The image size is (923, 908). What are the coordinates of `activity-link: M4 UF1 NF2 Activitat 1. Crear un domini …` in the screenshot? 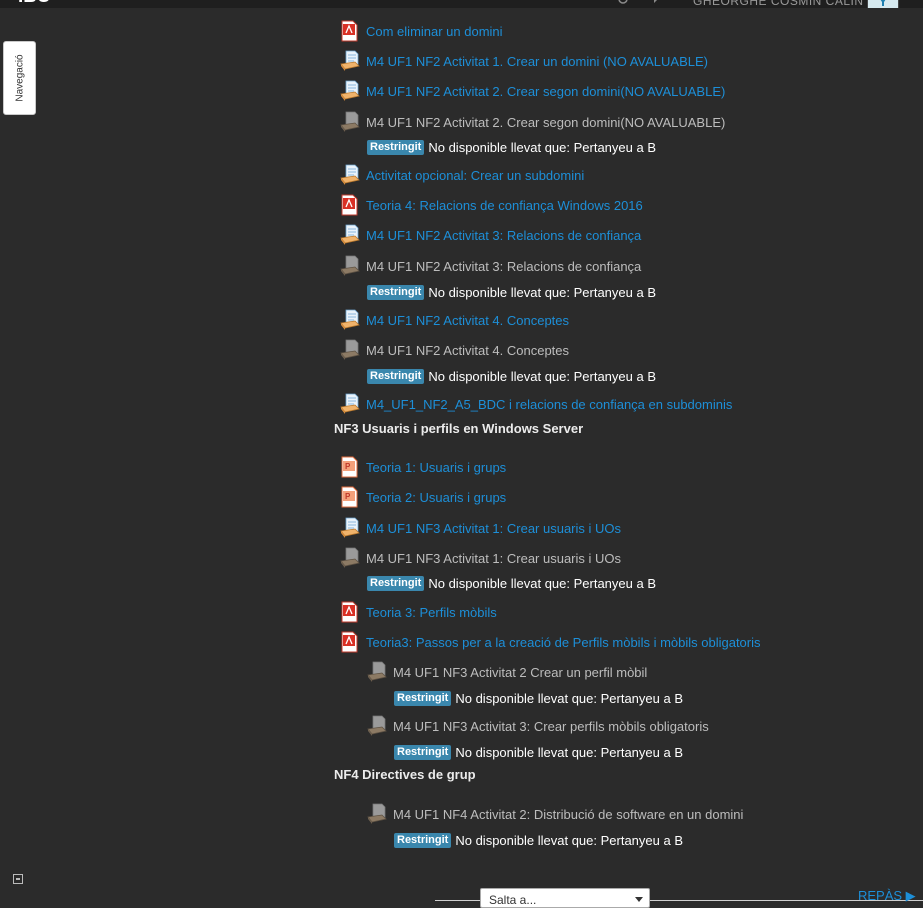 It's located at (524, 61).